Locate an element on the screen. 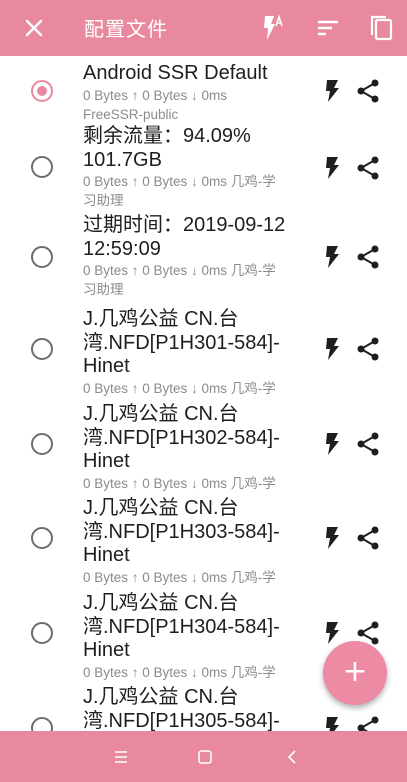  flash-auto-icon is located at coordinates (274, 28).